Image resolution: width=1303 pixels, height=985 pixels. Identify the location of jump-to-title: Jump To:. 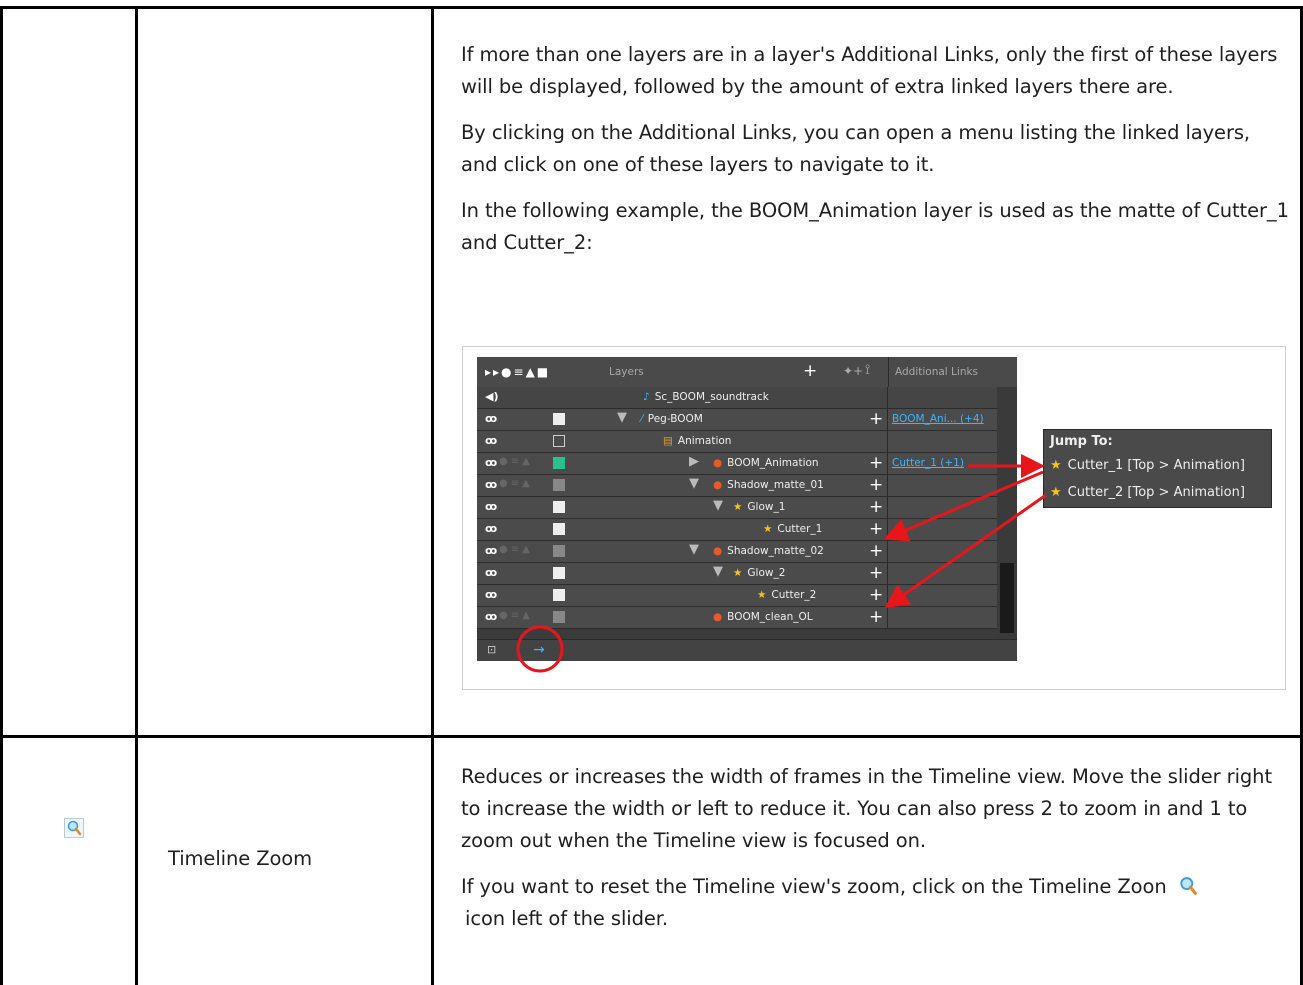
(1081, 441).